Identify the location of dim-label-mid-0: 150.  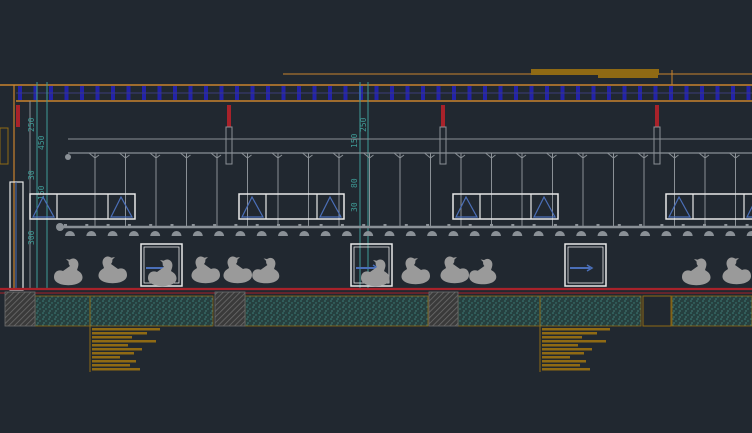
(354, 140).